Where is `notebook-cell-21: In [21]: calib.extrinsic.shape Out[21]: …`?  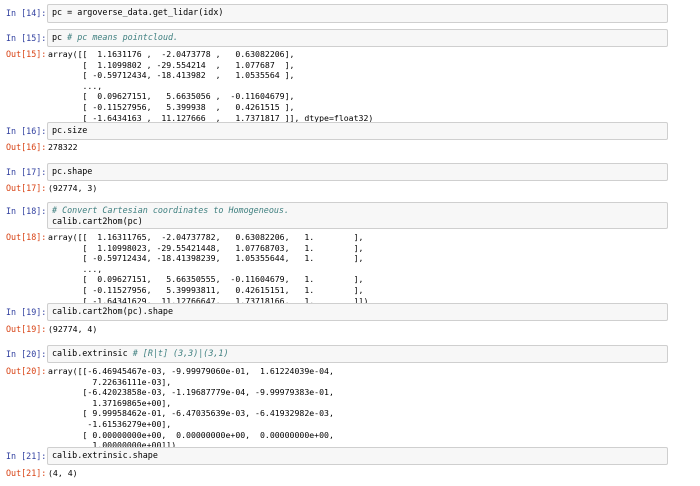
notebook-cell-21: In [21]: calib.extrinsic.shape Out[21]: … is located at coordinates (350, 465).